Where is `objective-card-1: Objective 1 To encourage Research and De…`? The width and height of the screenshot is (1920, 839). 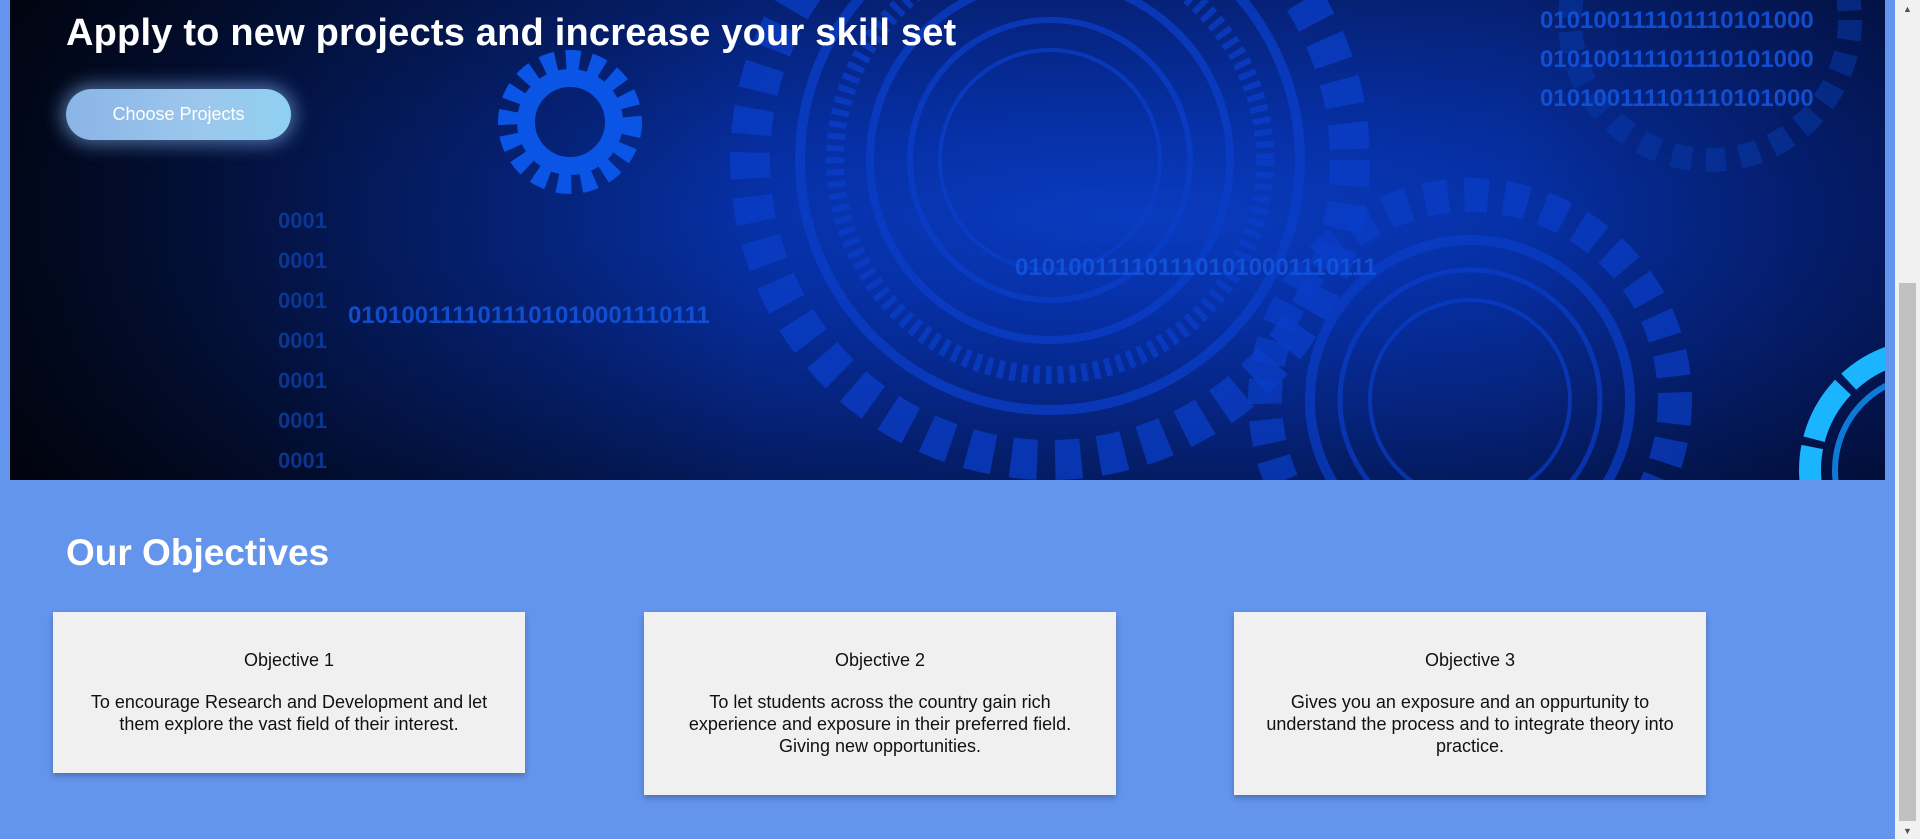 objective-card-1: Objective 1 To encourage Research and De… is located at coordinates (289, 692).